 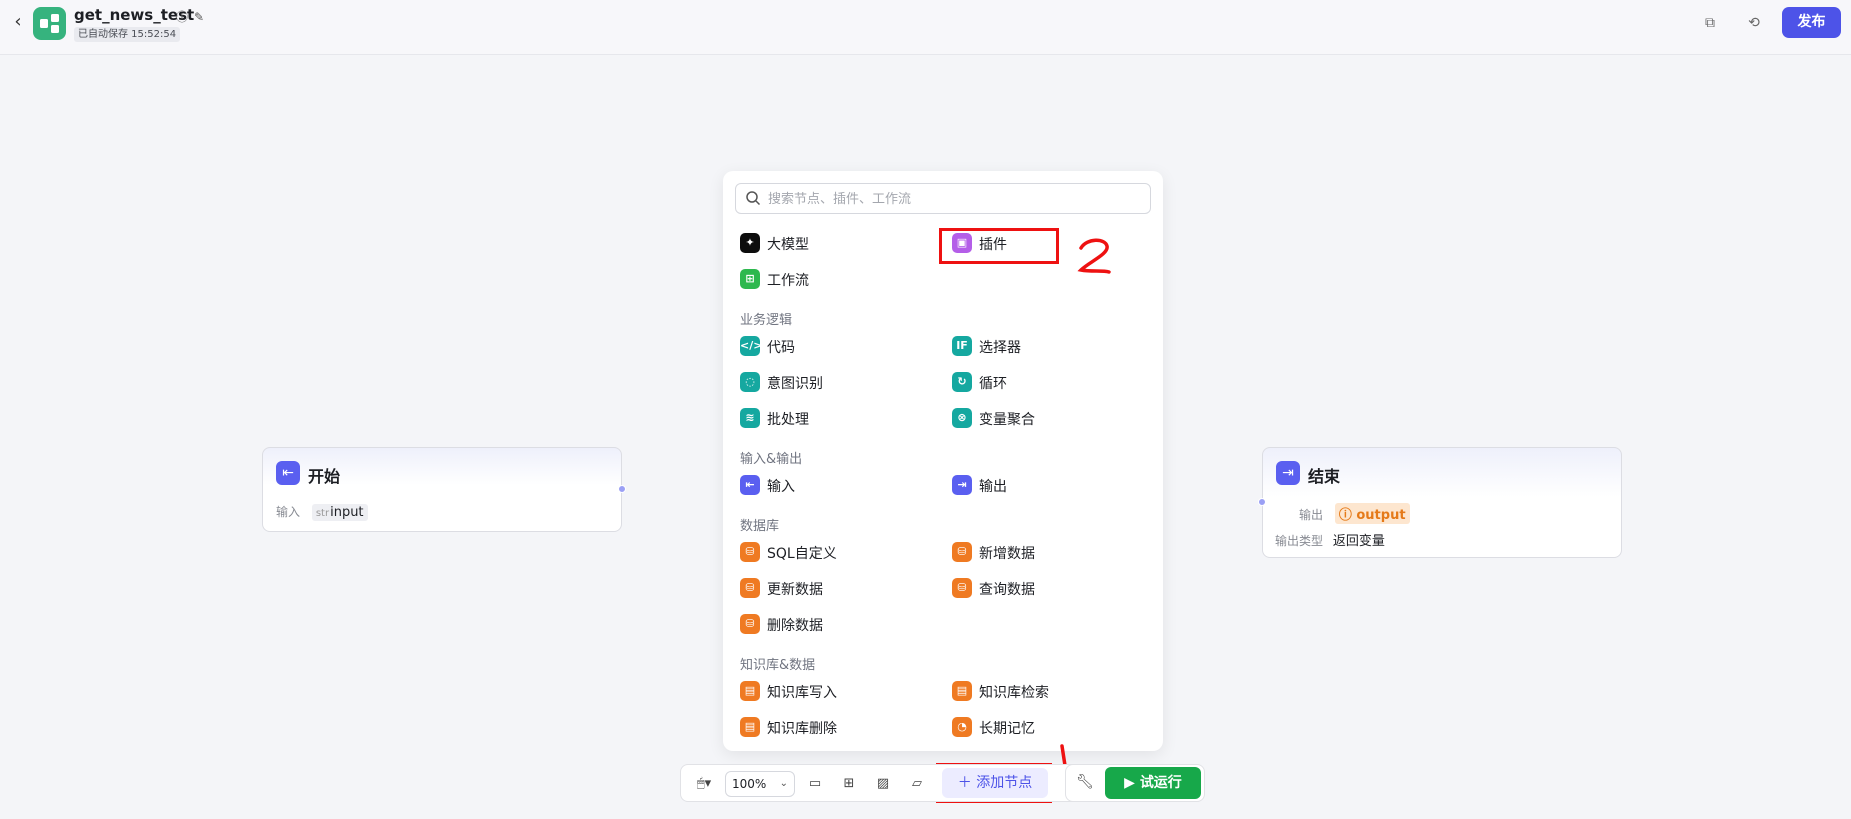 What do you see at coordinates (1047, 485) in the screenshot?
I see `node-item-output: ⇥ 输出` at bounding box center [1047, 485].